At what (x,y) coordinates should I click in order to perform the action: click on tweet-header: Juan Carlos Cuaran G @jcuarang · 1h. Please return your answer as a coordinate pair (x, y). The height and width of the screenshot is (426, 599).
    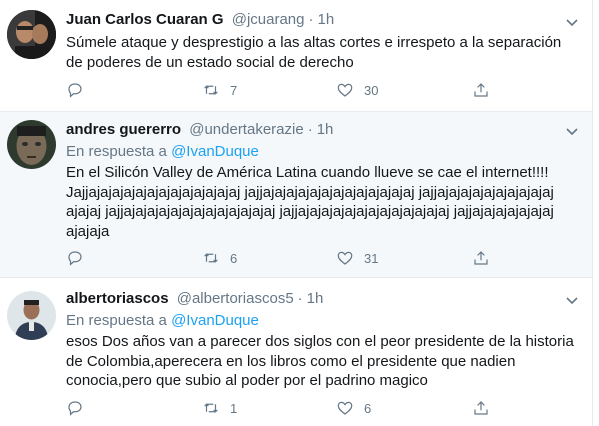
    Looking at the image, I should click on (200, 20).